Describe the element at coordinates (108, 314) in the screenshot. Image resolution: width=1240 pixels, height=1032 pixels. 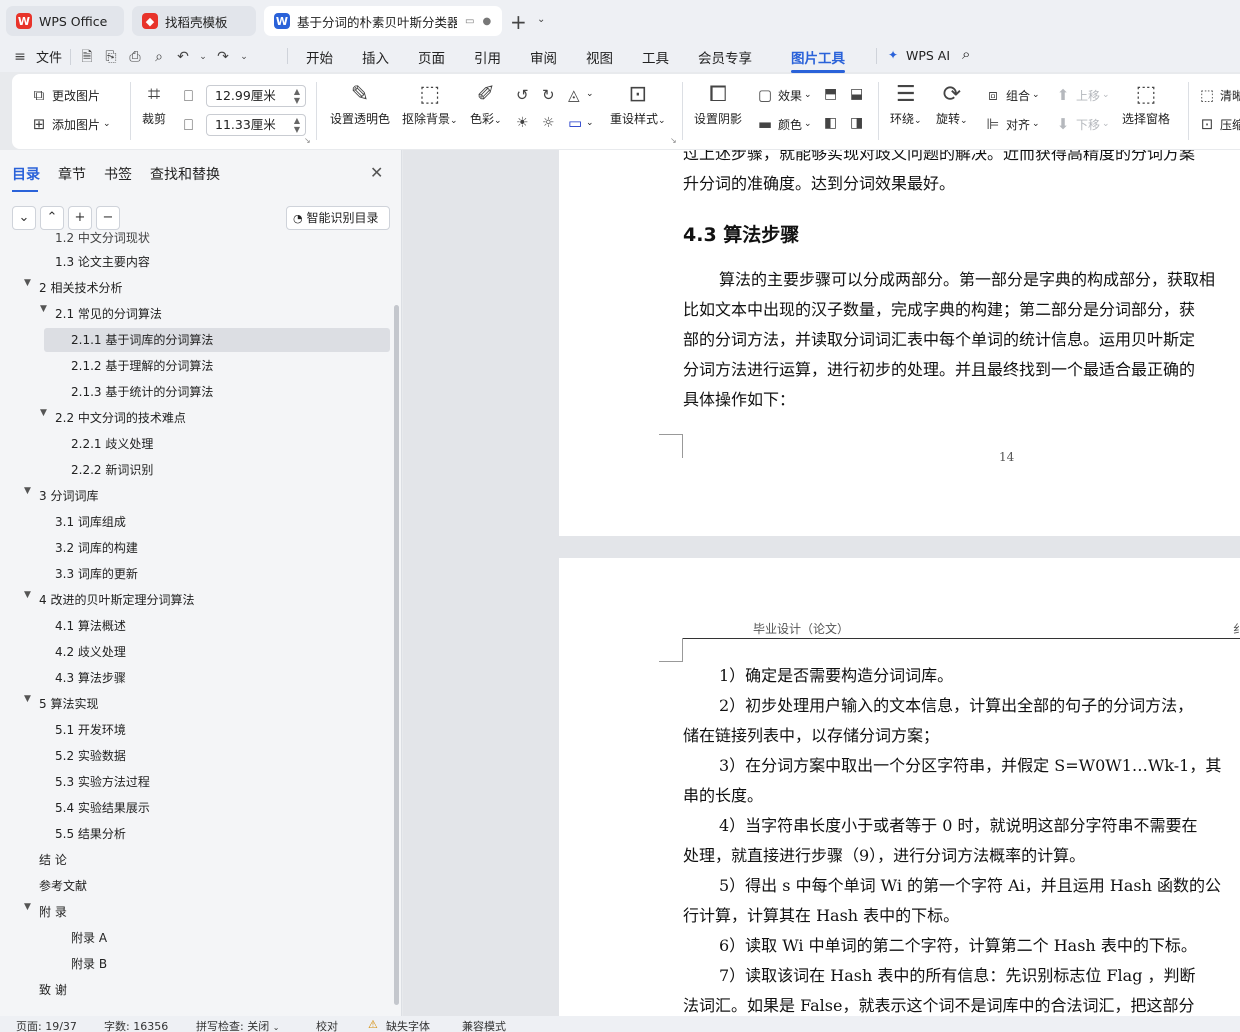
I see `toc-item: 2.1 常见的分词算法` at that location.